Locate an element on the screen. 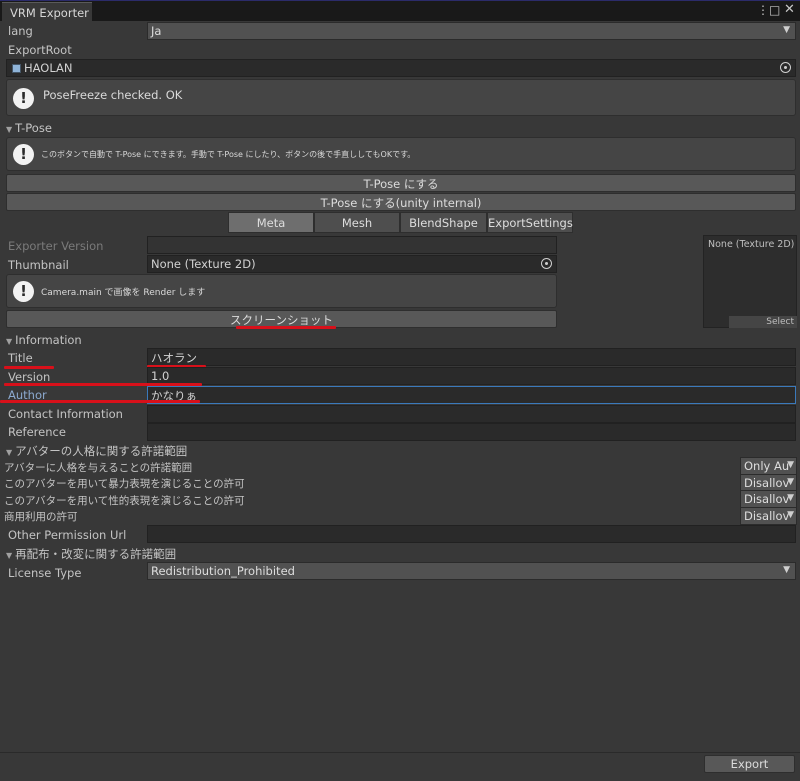 The height and width of the screenshot is (781, 800). posefreeze-helpbox: ! PoseFreeze checked. OK is located at coordinates (401, 97).